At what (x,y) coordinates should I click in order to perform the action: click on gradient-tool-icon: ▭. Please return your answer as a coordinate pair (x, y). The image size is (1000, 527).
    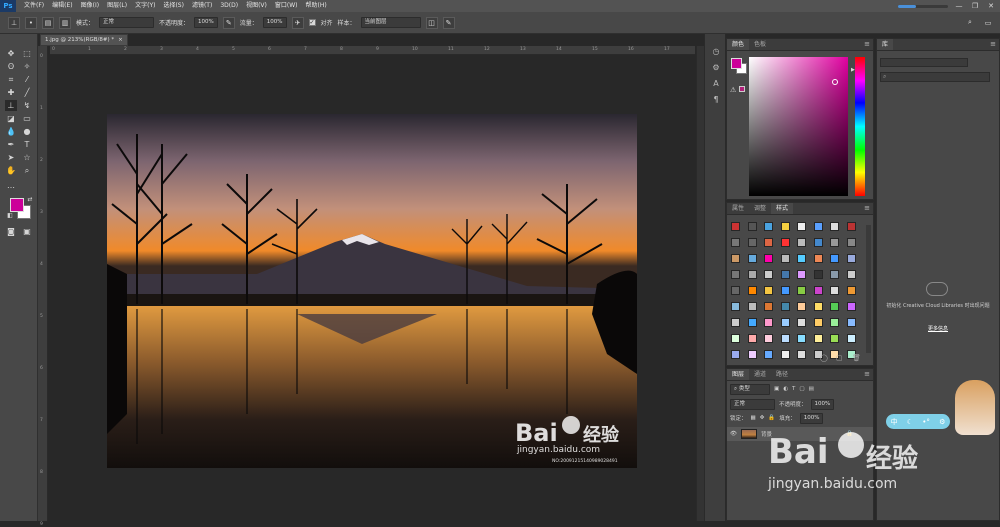
    Looking at the image, I should click on (27, 118).